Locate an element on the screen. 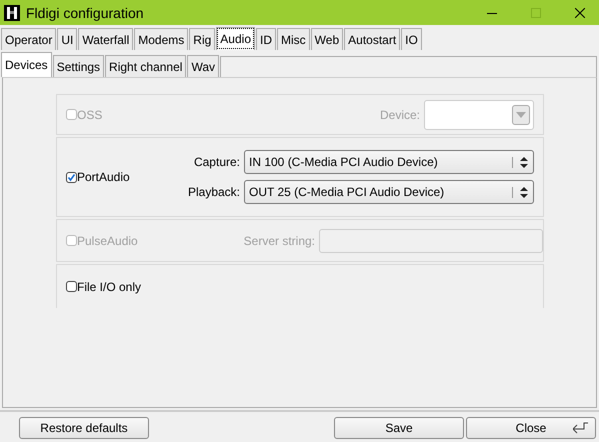  tab: Rig is located at coordinates (202, 39).